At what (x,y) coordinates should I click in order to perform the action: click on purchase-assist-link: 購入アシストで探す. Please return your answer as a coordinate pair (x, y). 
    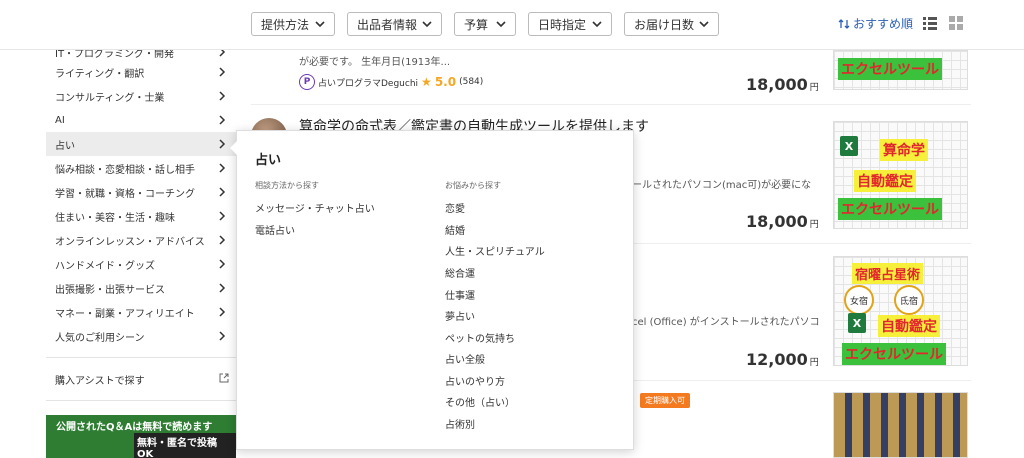
    Looking at the image, I should click on (100, 379).